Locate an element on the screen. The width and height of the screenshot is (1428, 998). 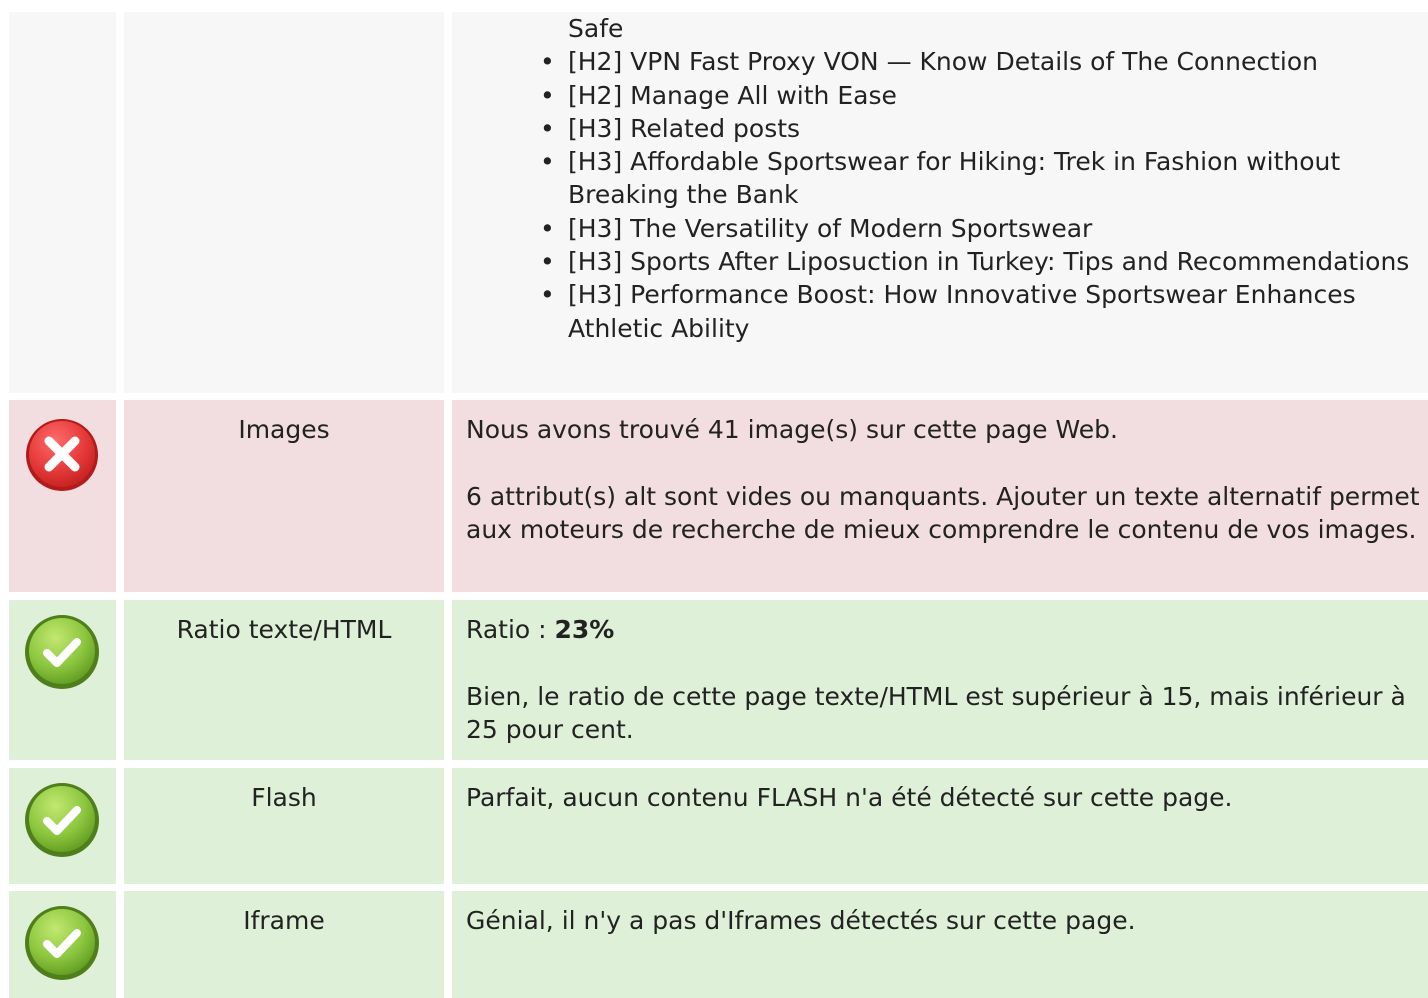
flash-label: Flash is located at coordinates (284, 797).